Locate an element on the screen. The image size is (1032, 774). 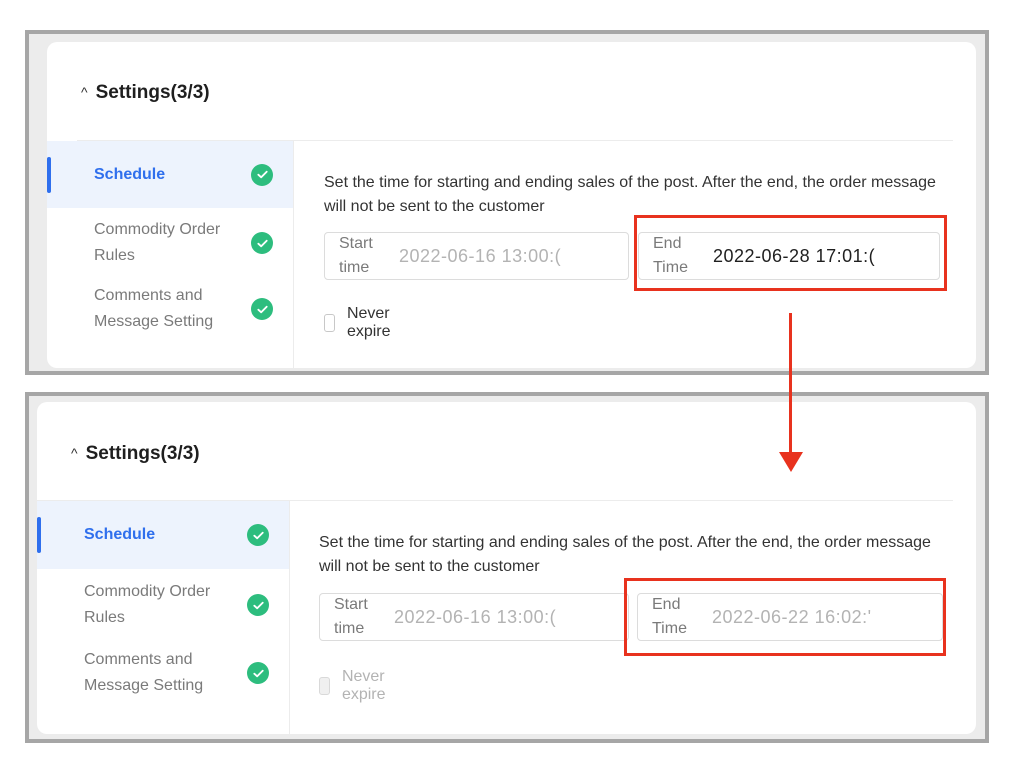
arrow-head is located at coordinates (791, 462).